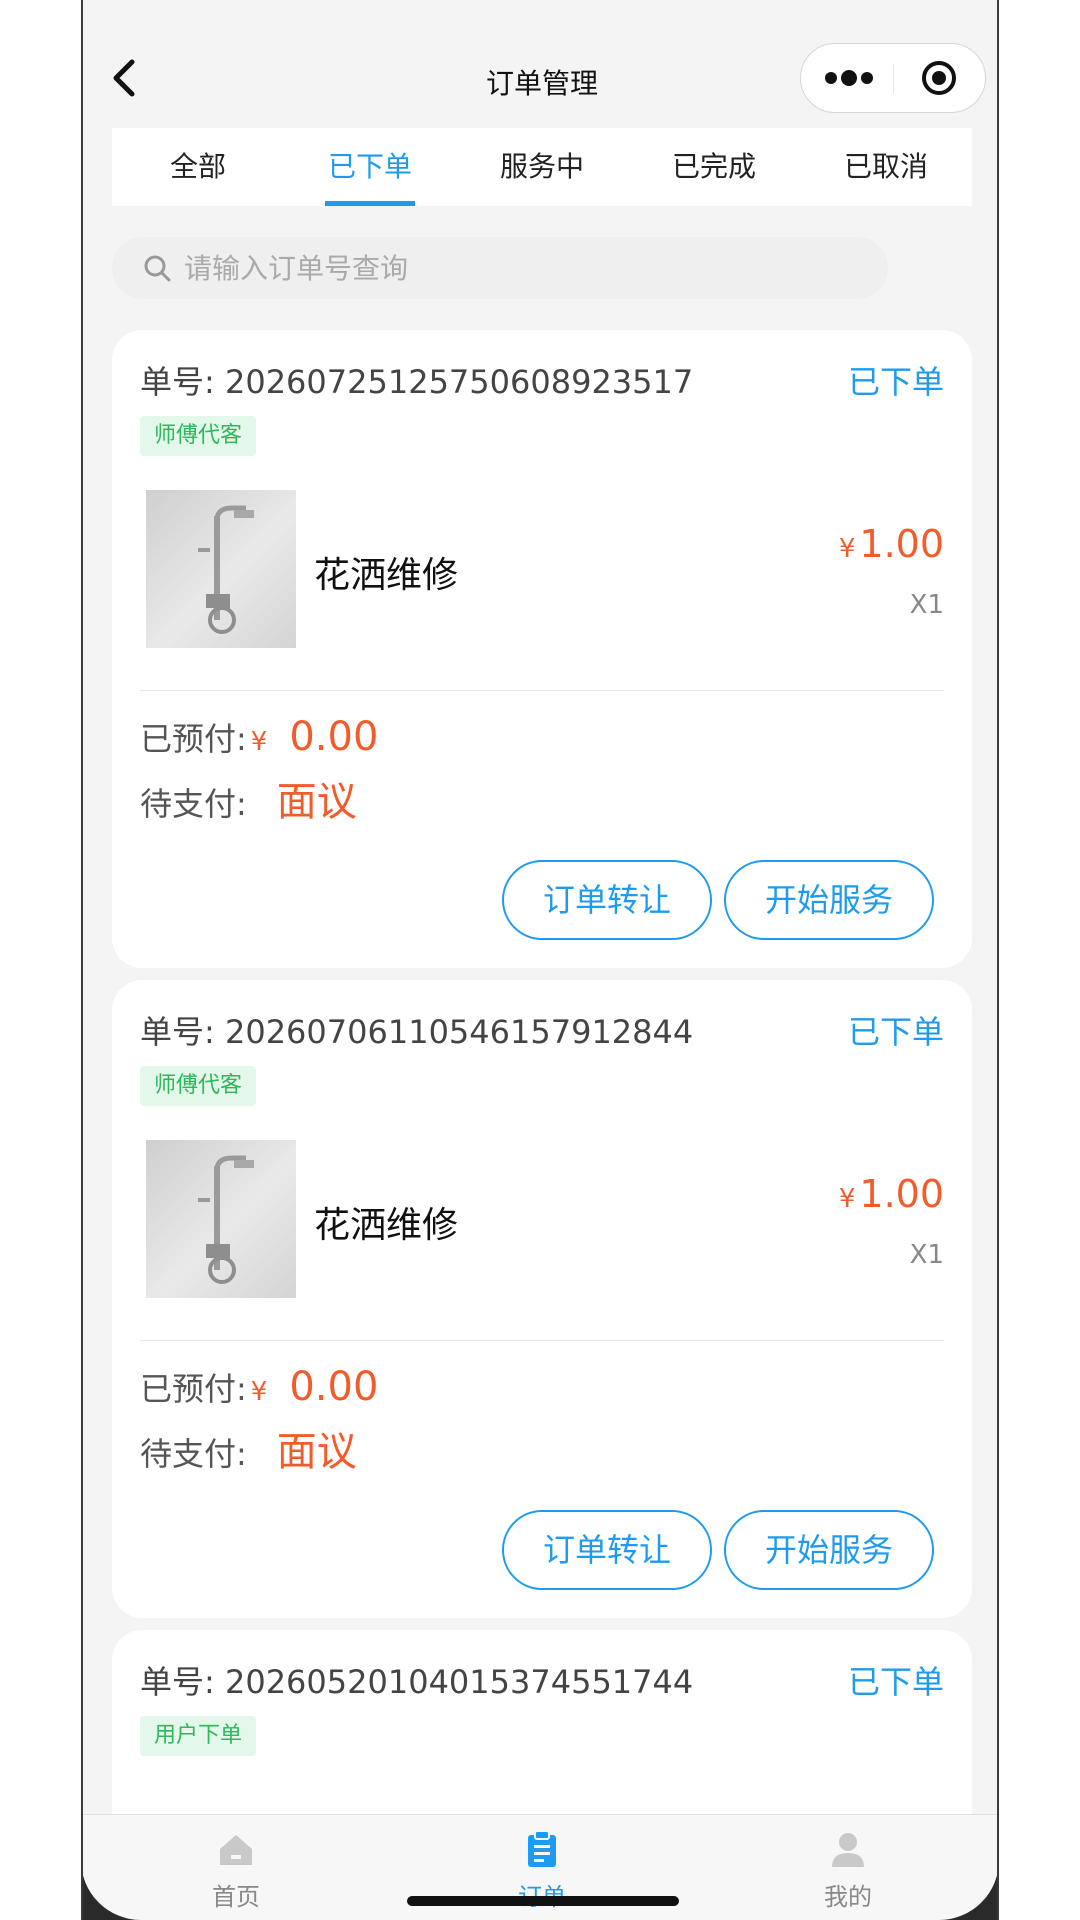  I want to click on order-number: 单号: 20260520104015374551744, so click(542, 1682).